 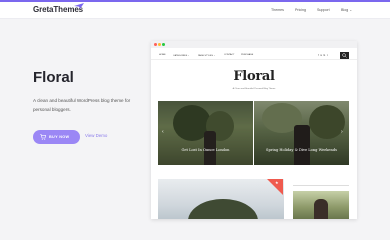 What do you see at coordinates (300, 10) in the screenshot?
I see `nav-pricing: Pricing` at bounding box center [300, 10].